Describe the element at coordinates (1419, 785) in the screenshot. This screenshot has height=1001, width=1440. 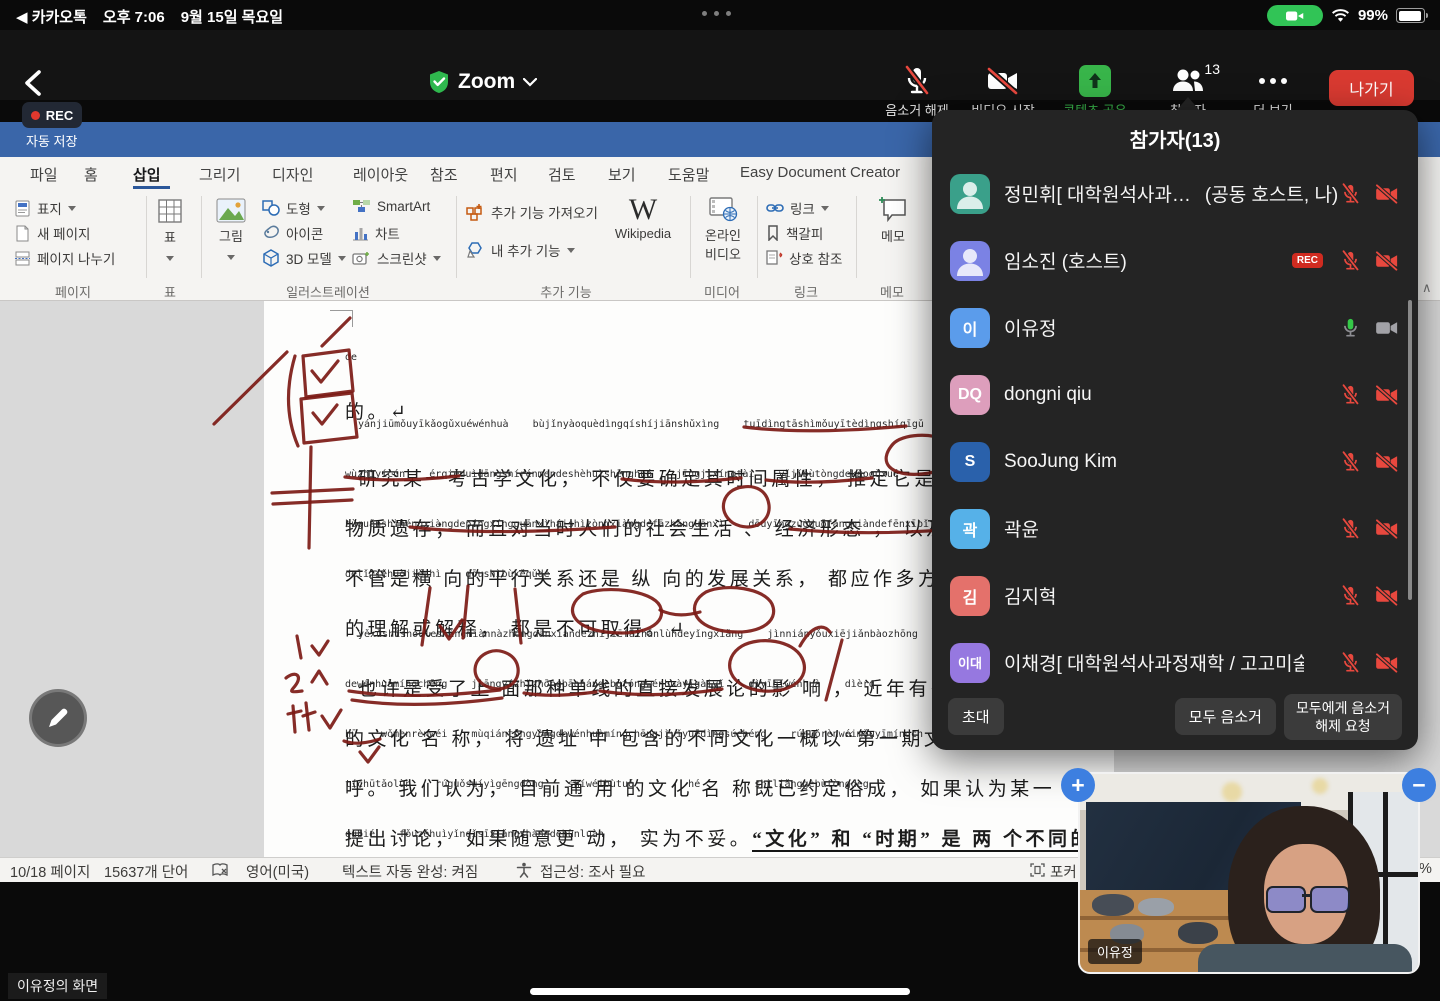
I see `zoom-out-button: −` at that location.